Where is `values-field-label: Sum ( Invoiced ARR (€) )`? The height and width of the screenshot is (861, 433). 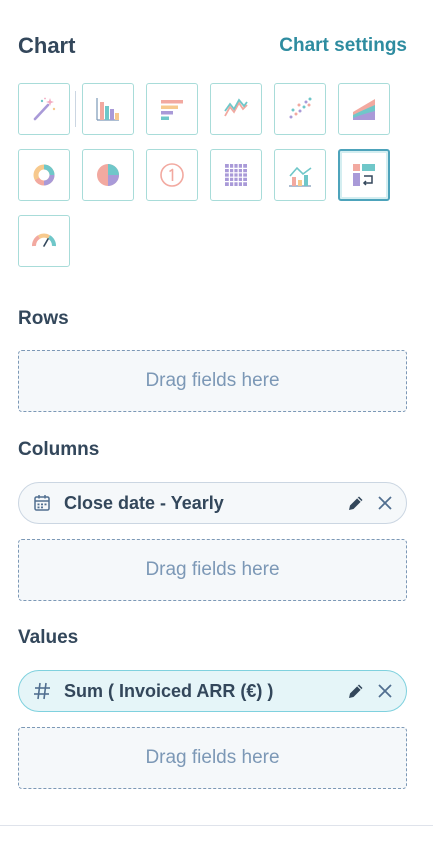
values-field-label: Sum ( Invoiced ARR (€) ) is located at coordinates (169, 690).